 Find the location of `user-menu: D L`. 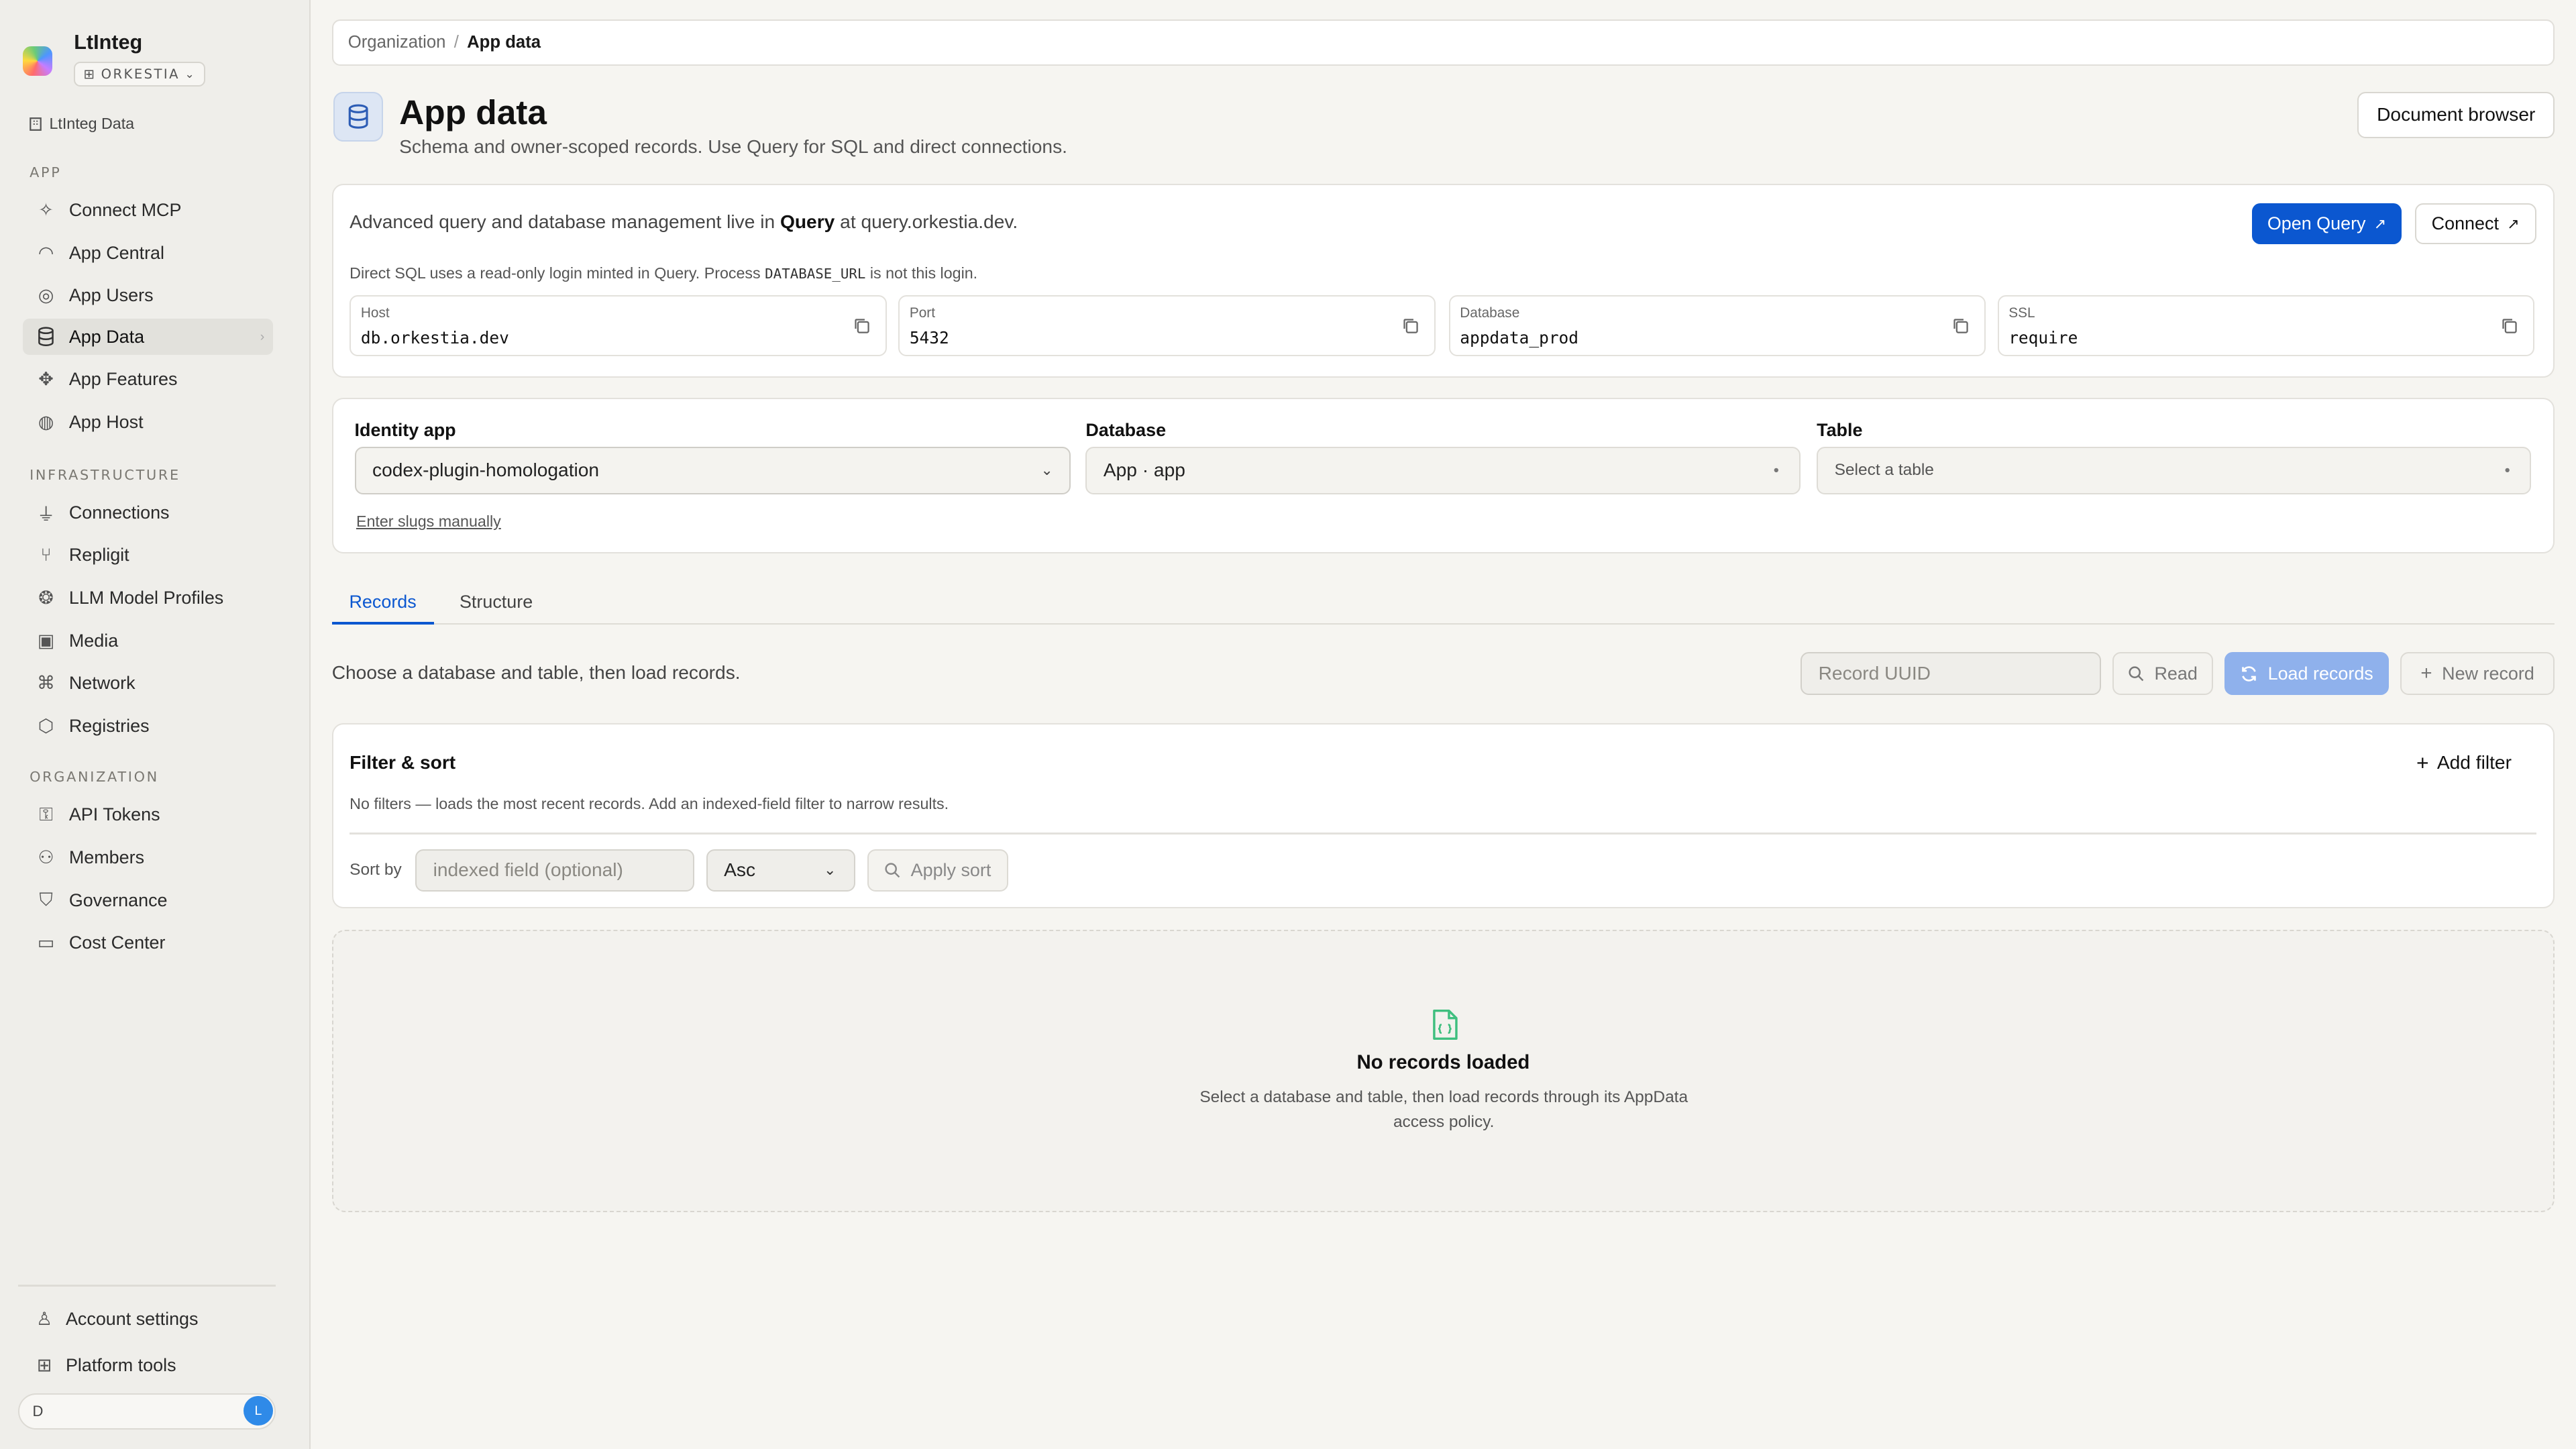

user-menu: D L is located at coordinates (146, 1411).